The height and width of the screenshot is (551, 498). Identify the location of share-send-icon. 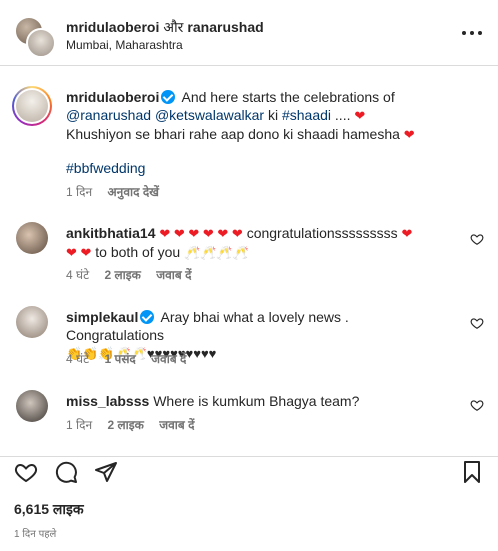
(106, 472).